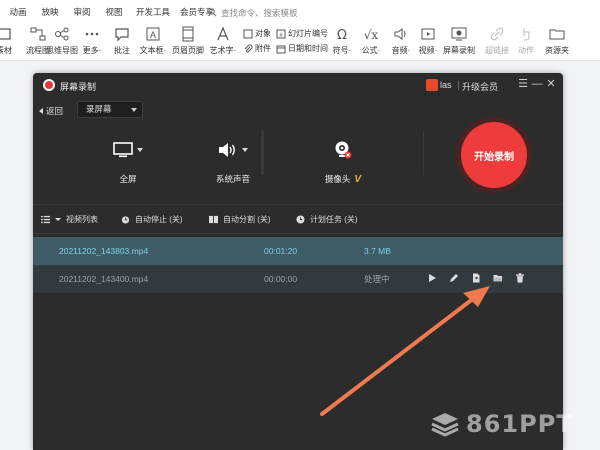  What do you see at coordinates (18, 12) in the screenshot?
I see `tab-animation: 动画` at bounding box center [18, 12].